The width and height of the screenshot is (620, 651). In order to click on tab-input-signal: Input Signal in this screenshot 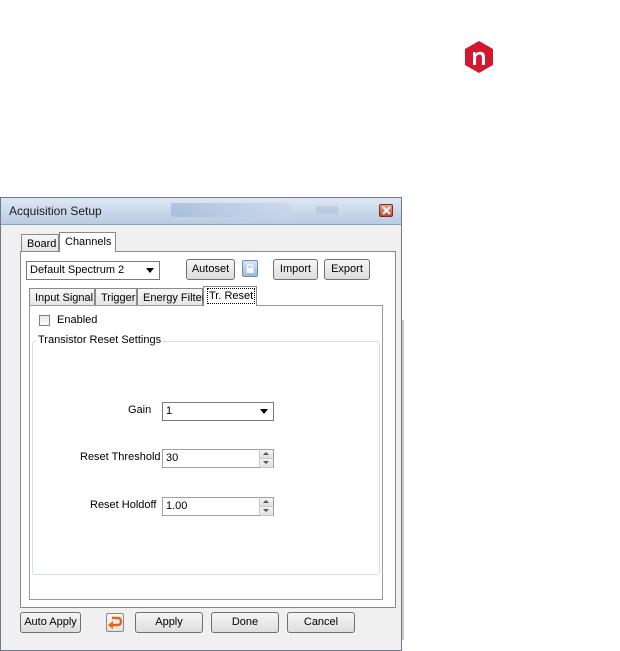, I will do `click(62, 297)`.